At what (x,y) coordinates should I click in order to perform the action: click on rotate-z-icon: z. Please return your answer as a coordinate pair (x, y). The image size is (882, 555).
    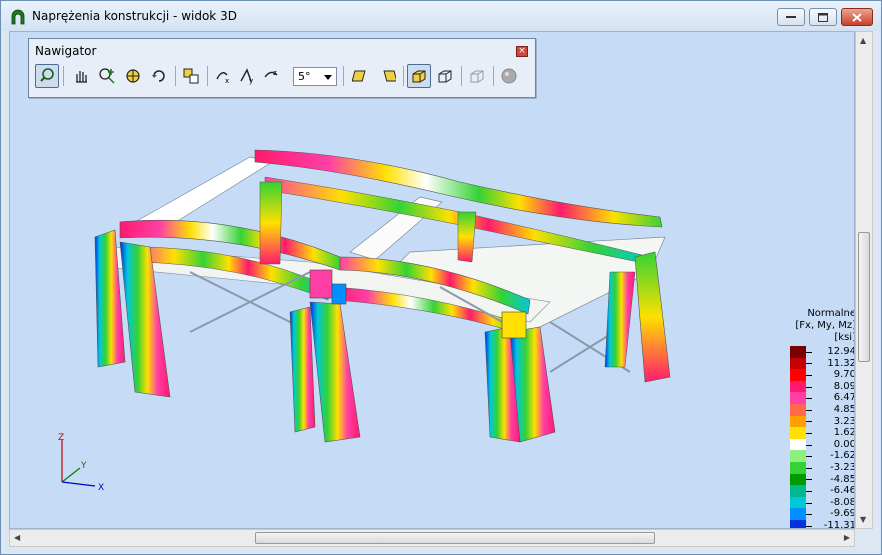
    Looking at the image, I should click on (271, 73).